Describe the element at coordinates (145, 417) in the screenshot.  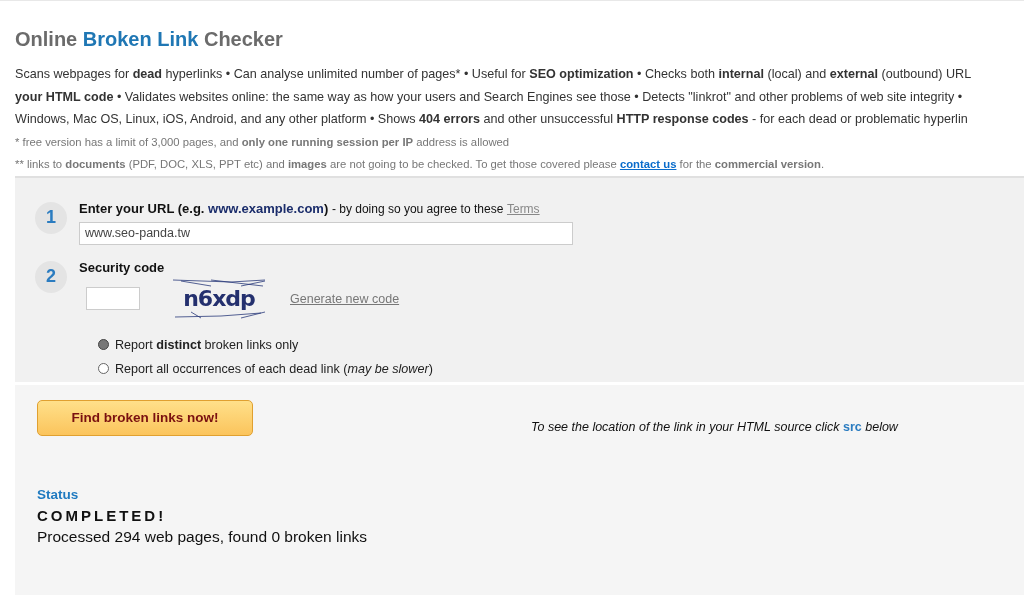
I see `find-links-button: Find broken links now!` at that location.